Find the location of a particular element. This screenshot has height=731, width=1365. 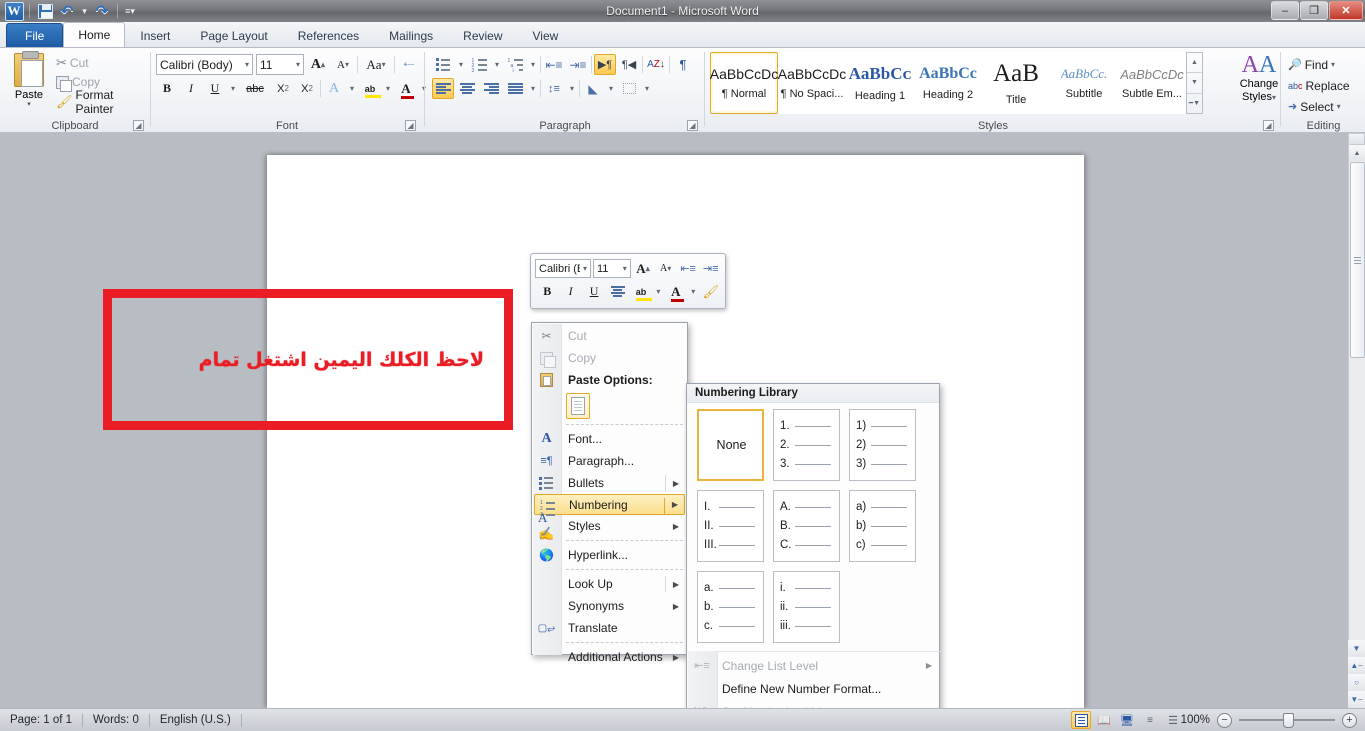

tab-view: View is located at coordinates (546, 35).